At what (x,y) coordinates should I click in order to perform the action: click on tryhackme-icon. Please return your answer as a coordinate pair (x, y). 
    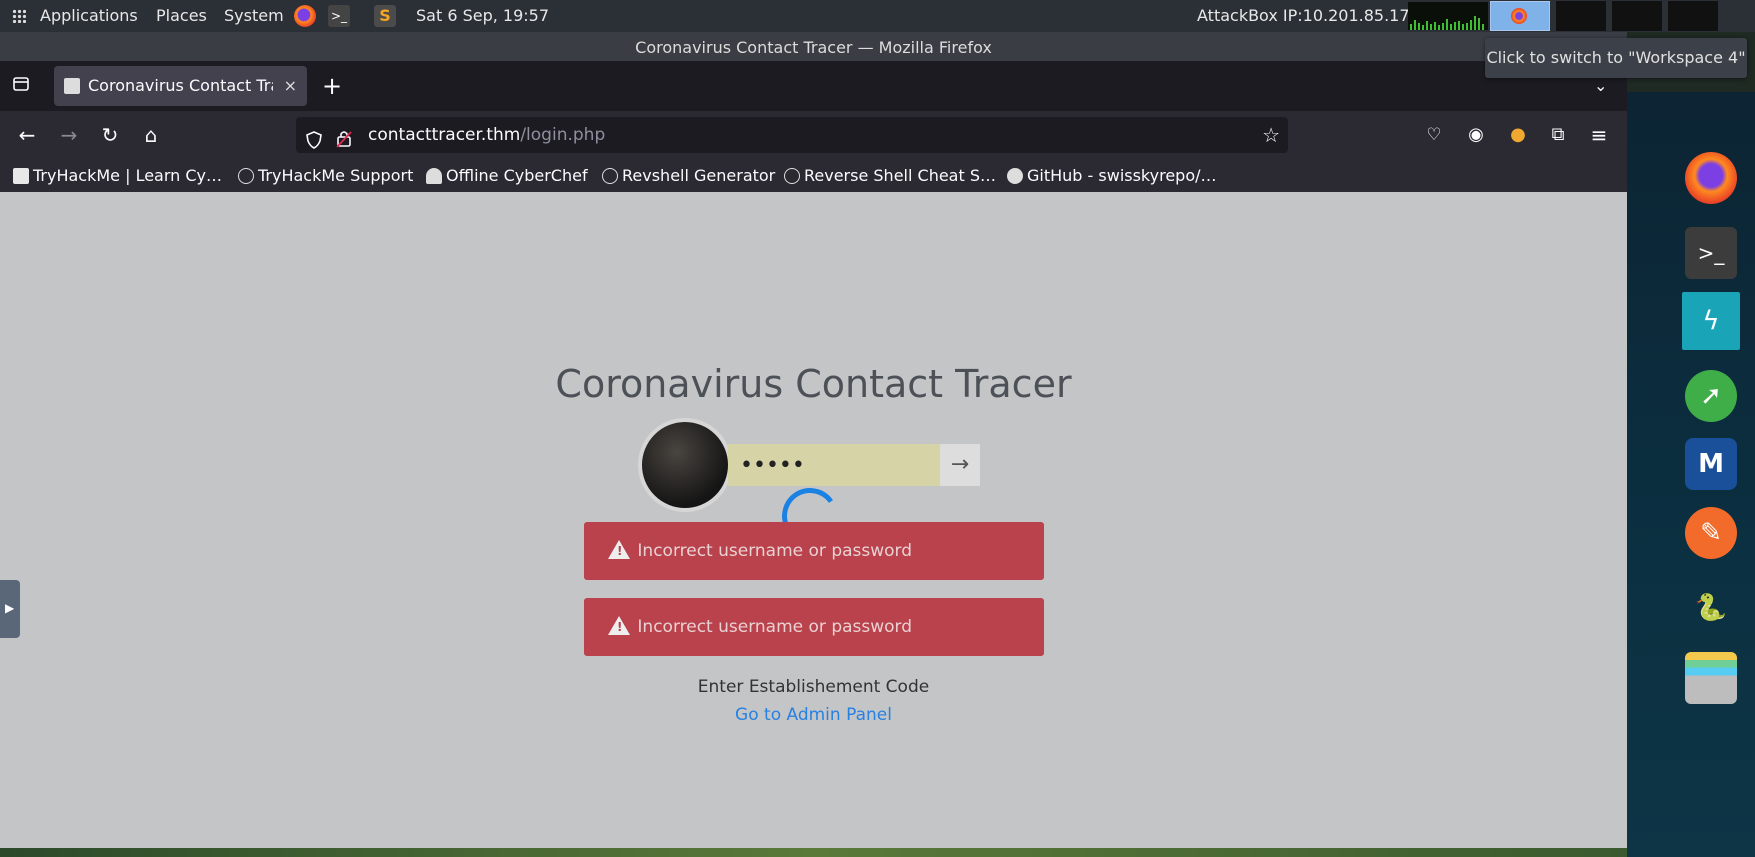
    Looking at the image, I should click on (21, 176).